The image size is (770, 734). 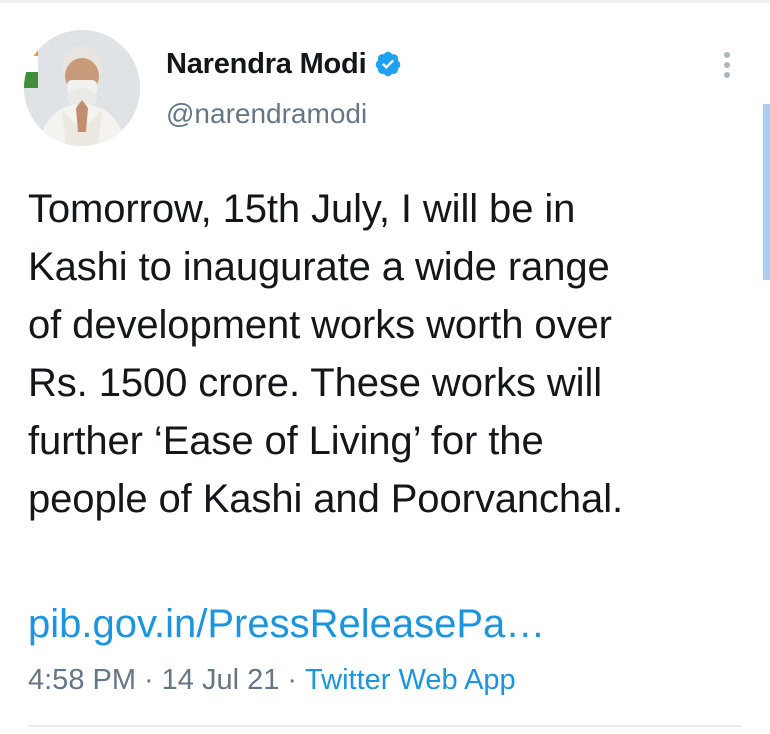 What do you see at coordinates (385, 726) in the screenshot?
I see `bottom-divider` at bounding box center [385, 726].